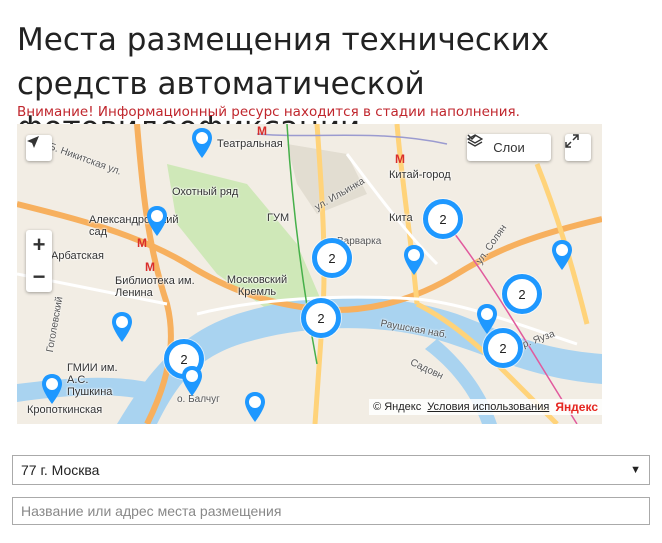  What do you see at coordinates (33, 142) in the screenshot?
I see `location-arrow-icon` at bounding box center [33, 142].